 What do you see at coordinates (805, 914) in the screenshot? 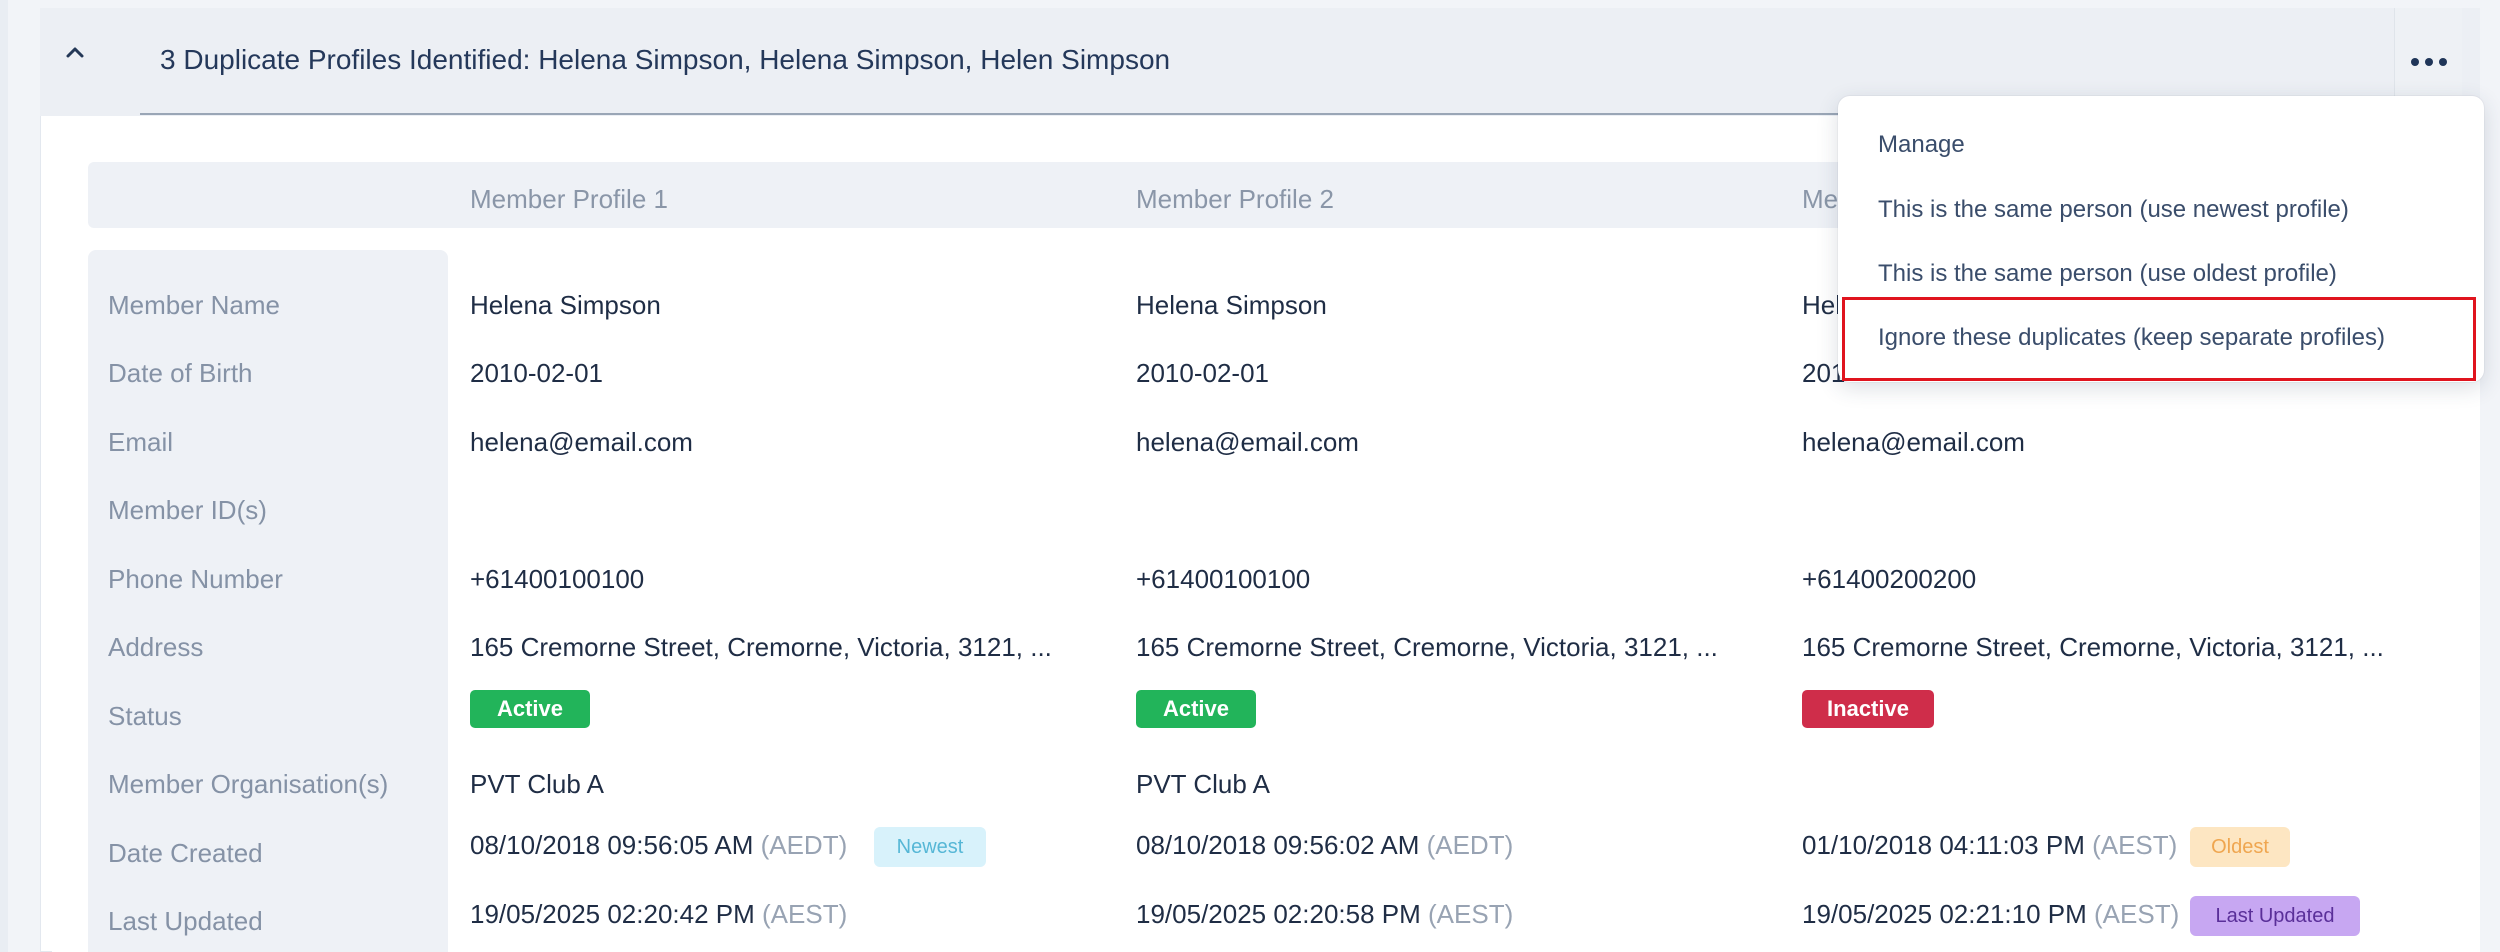
I see `profile-1-updated-tz: (AEST)` at bounding box center [805, 914].